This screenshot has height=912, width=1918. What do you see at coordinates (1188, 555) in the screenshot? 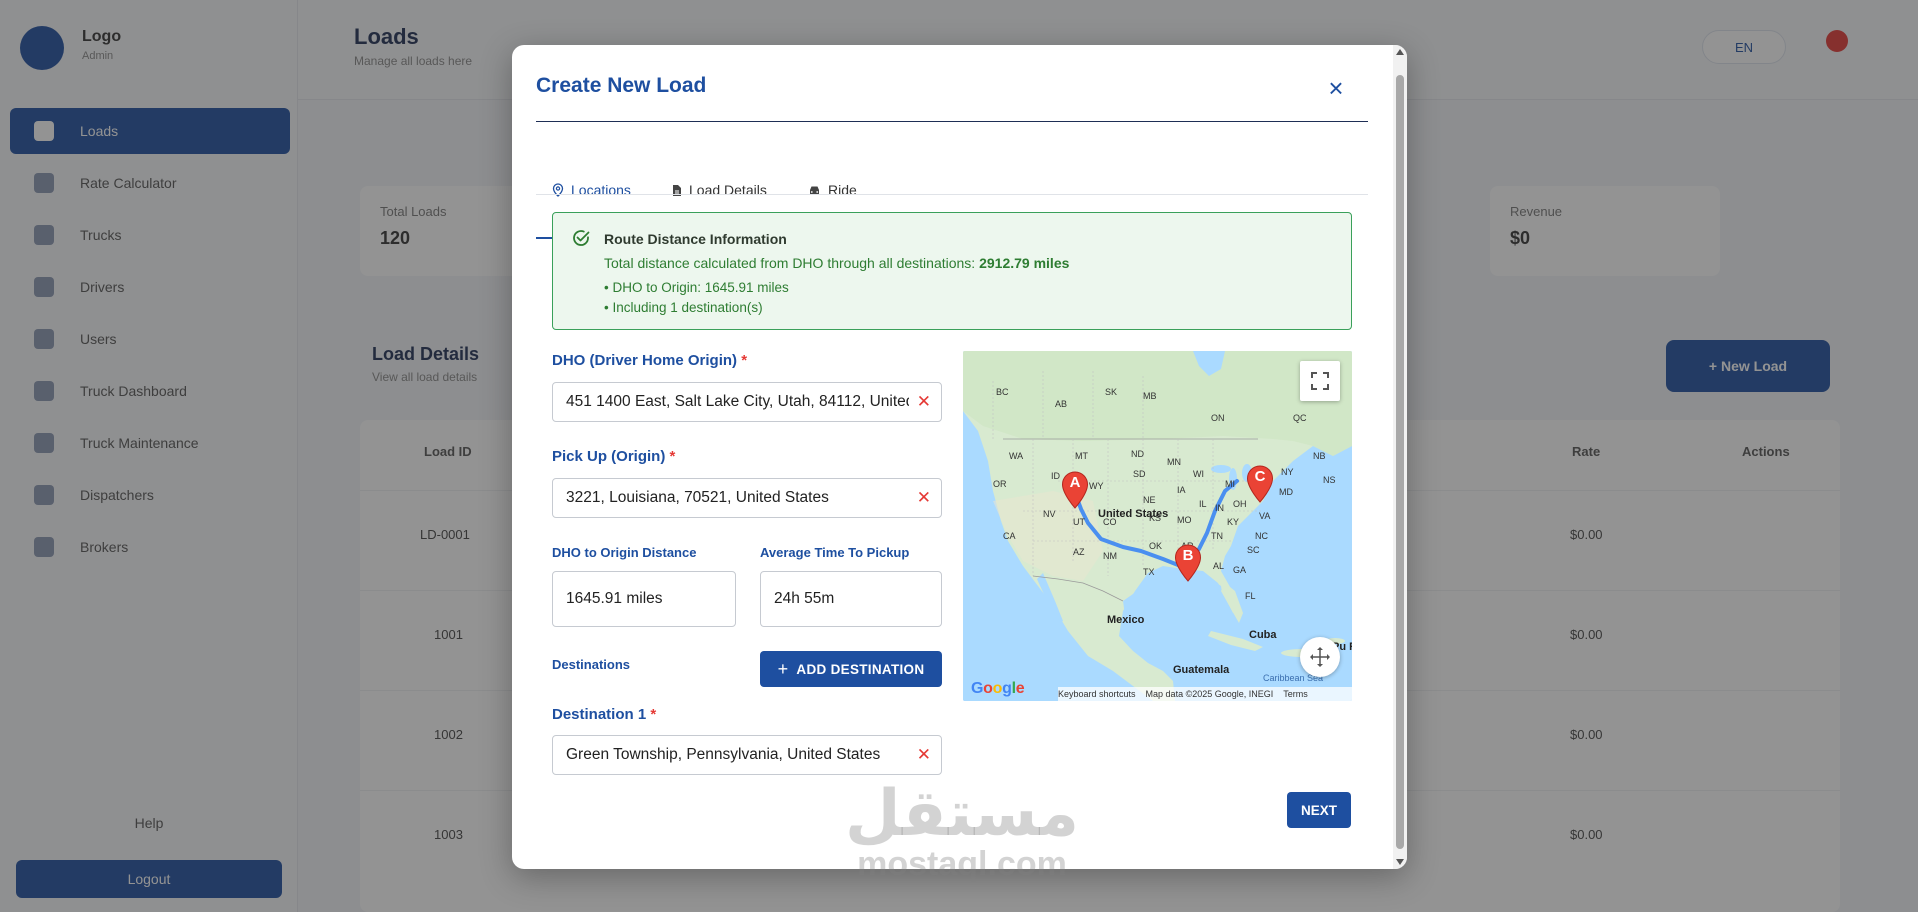
I see `pin-letter: B` at bounding box center [1188, 555].